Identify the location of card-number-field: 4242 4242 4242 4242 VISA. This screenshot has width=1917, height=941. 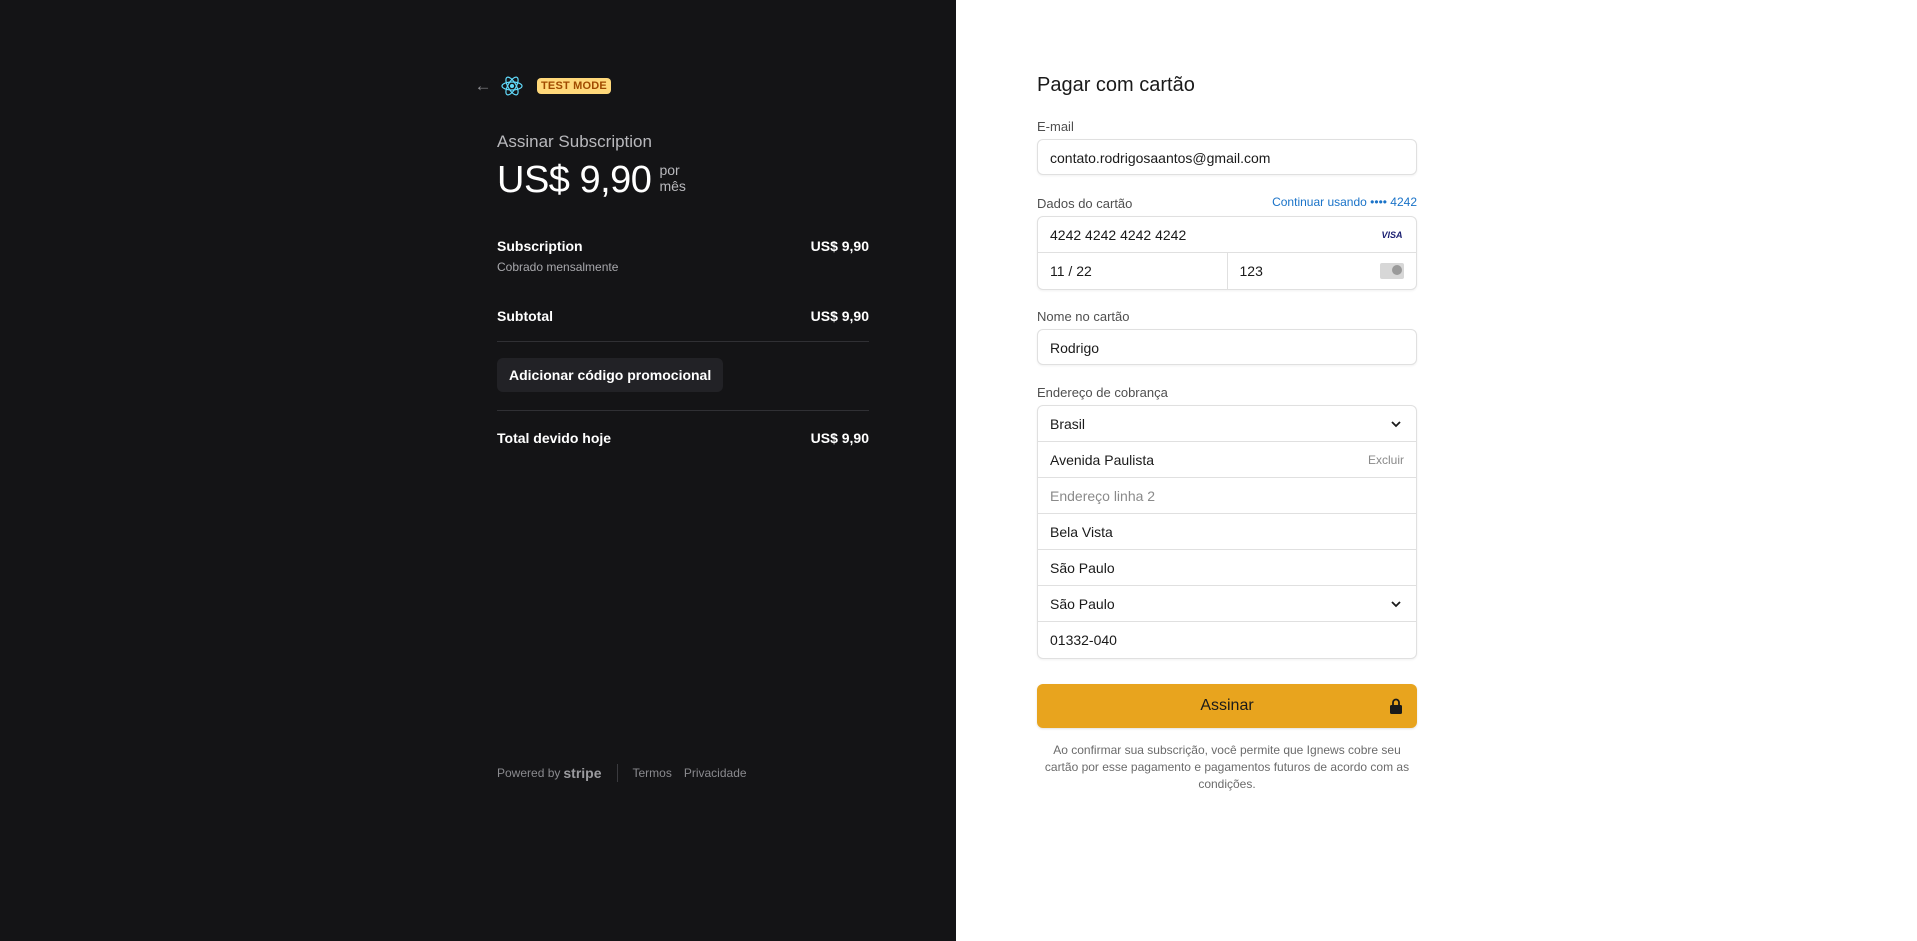
(1227, 235).